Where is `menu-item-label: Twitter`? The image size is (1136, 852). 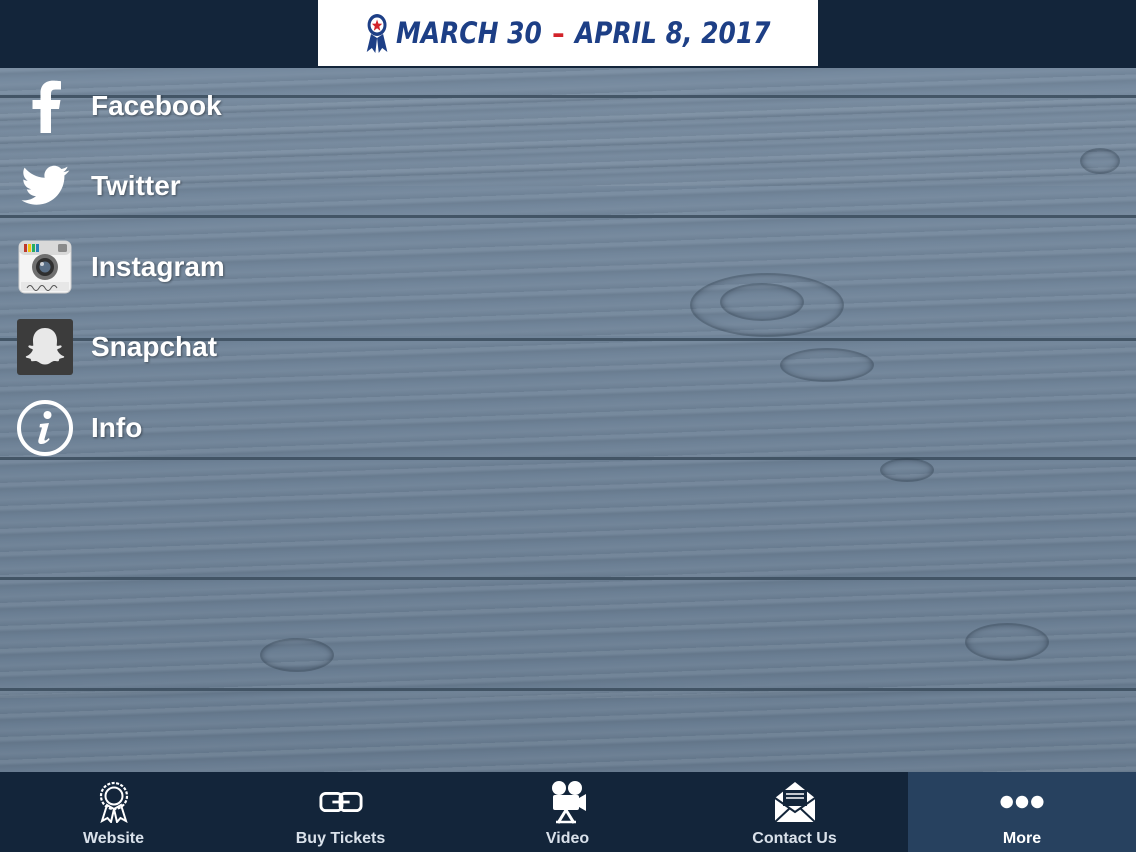 menu-item-label: Twitter is located at coordinates (136, 185).